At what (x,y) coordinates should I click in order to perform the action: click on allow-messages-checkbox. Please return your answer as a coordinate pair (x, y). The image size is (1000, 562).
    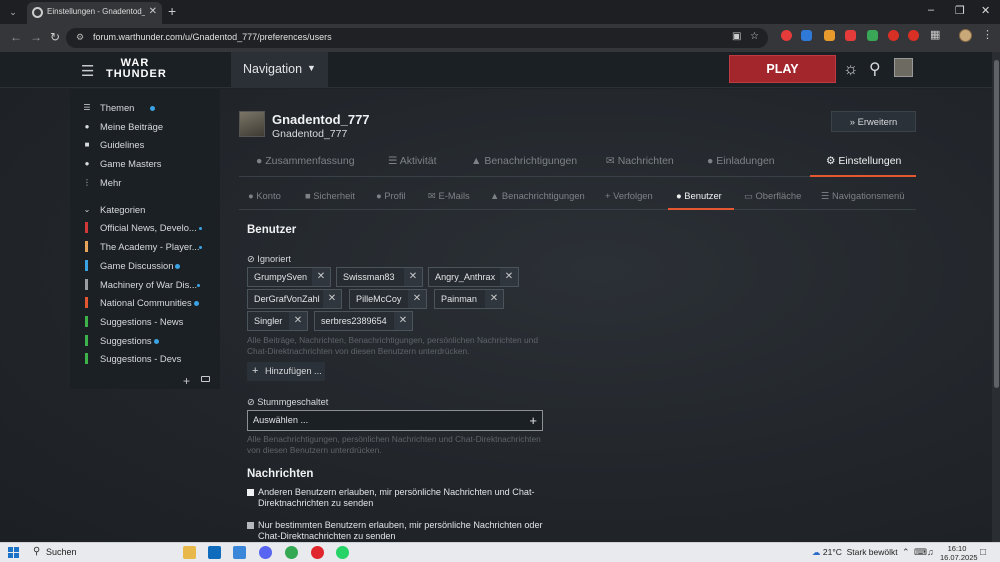
    Looking at the image, I should click on (250, 492).